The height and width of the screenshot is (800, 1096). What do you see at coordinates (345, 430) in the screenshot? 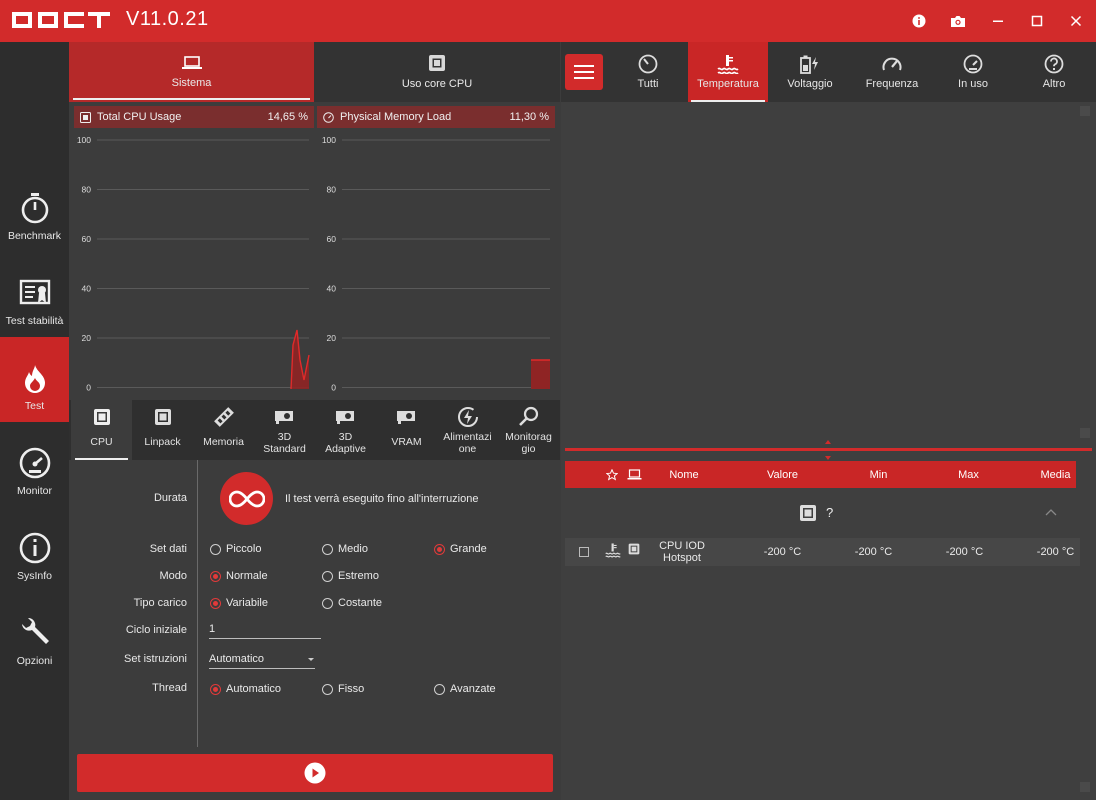
I see `tab-3d-adaptive: 3D Adaptive` at bounding box center [345, 430].